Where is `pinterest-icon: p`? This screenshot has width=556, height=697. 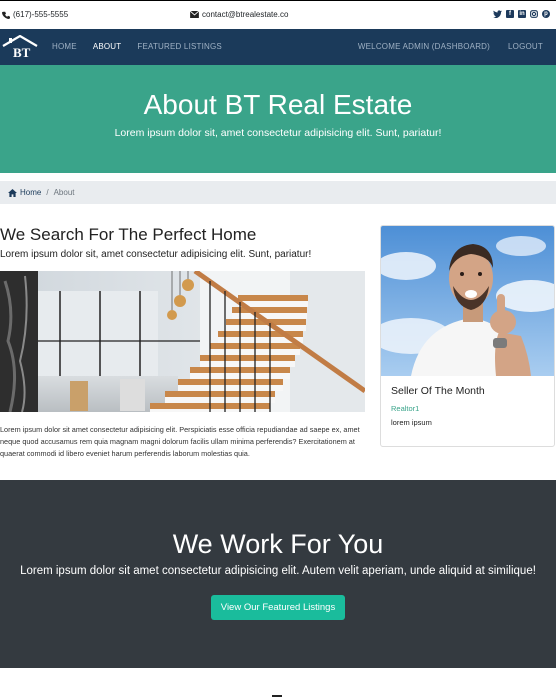 pinterest-icon: p is located at coordinates (546, 14).